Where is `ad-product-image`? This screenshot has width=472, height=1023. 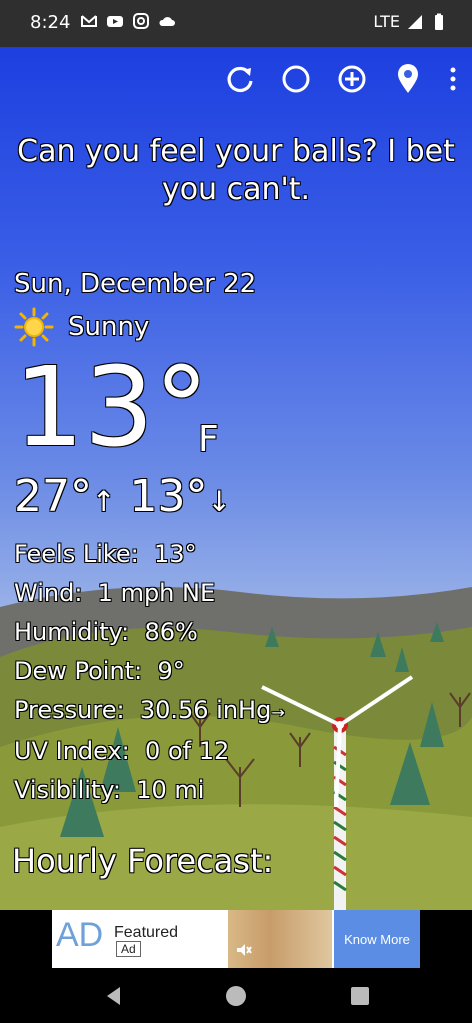 ad-product-image is located at coordinates (280, 939).